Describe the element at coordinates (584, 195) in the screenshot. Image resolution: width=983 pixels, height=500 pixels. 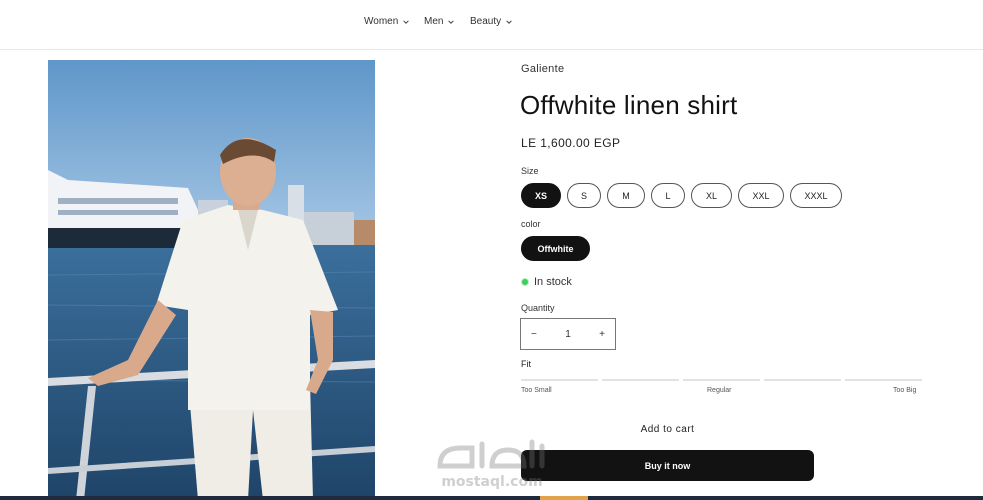
I see `size-option-s: S` at that location.